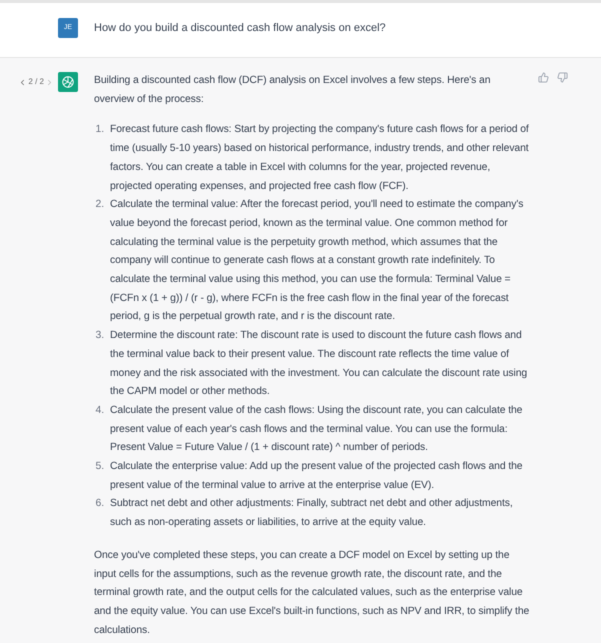  Describe the element at coordinates (312, 513) in the screenshot. I see `list-item-text: Subtract net debt and other adjustments: Finally, subtract net debt and other adjustments, such as non-operating assets or liabilities, to arrive at the equity value.` at that location.